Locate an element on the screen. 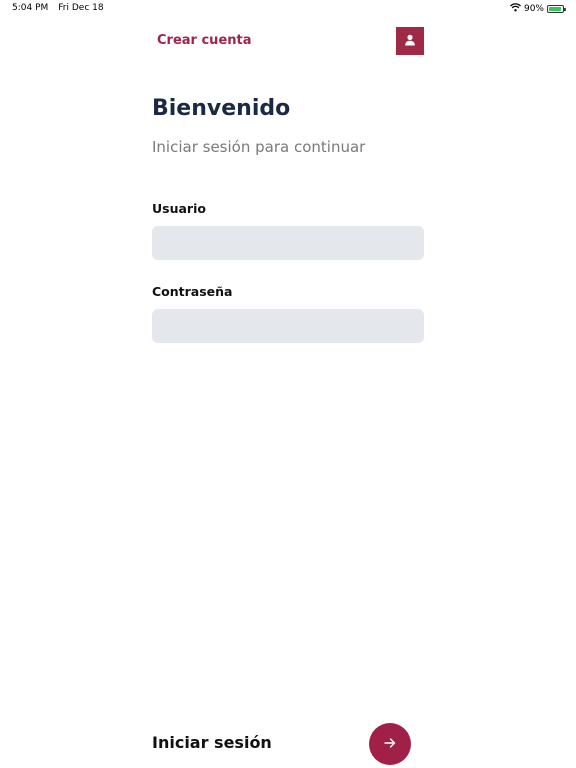 This screenshot has height=768, width=576. submit-login-button is located at coordinates (390, 744).